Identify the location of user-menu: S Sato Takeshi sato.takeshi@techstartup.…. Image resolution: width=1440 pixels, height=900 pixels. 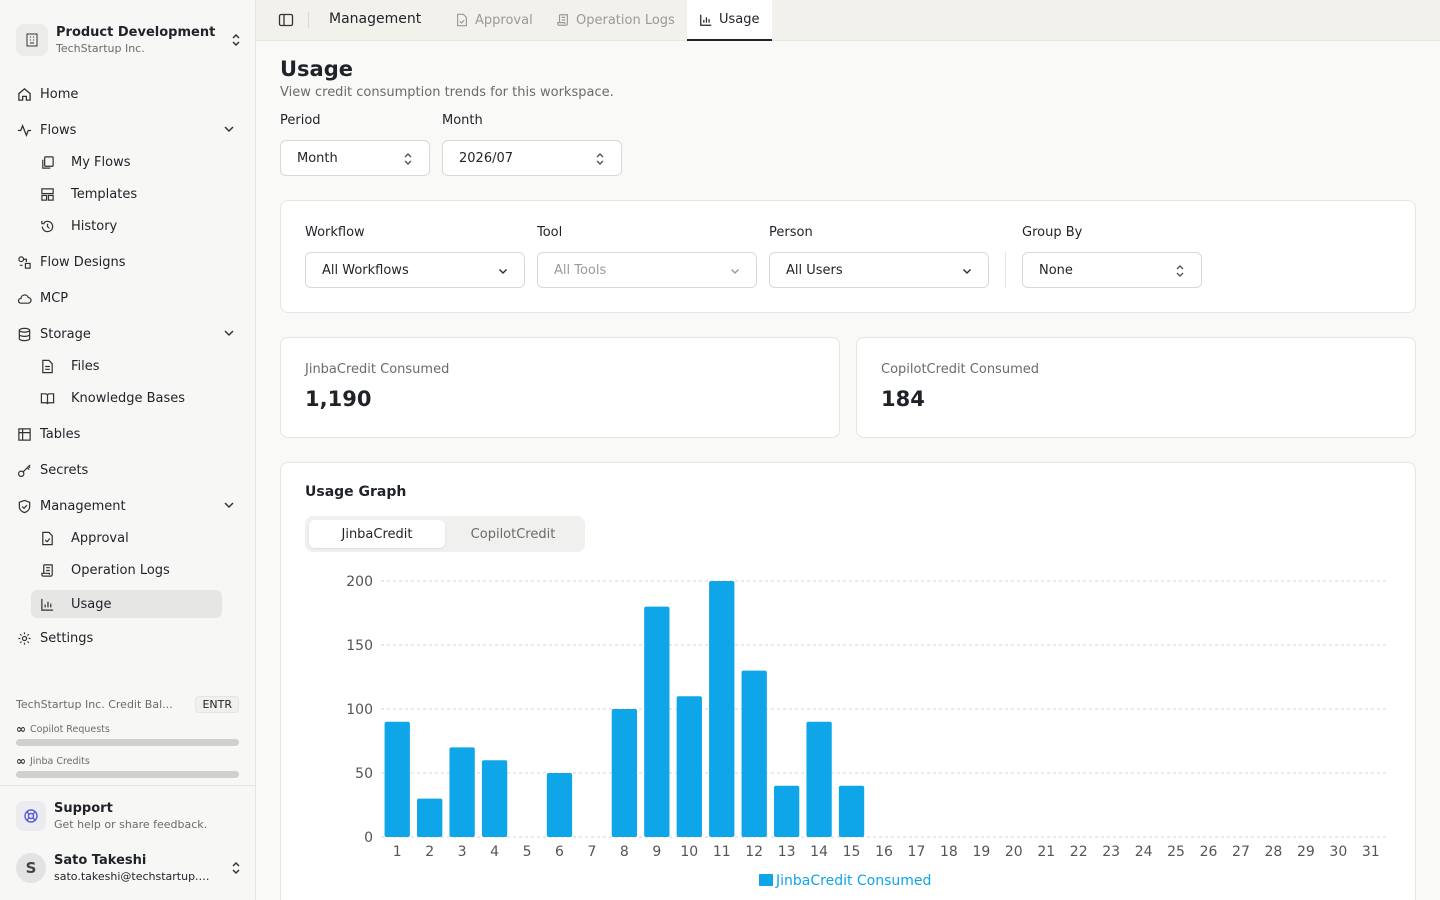
(130, 868).